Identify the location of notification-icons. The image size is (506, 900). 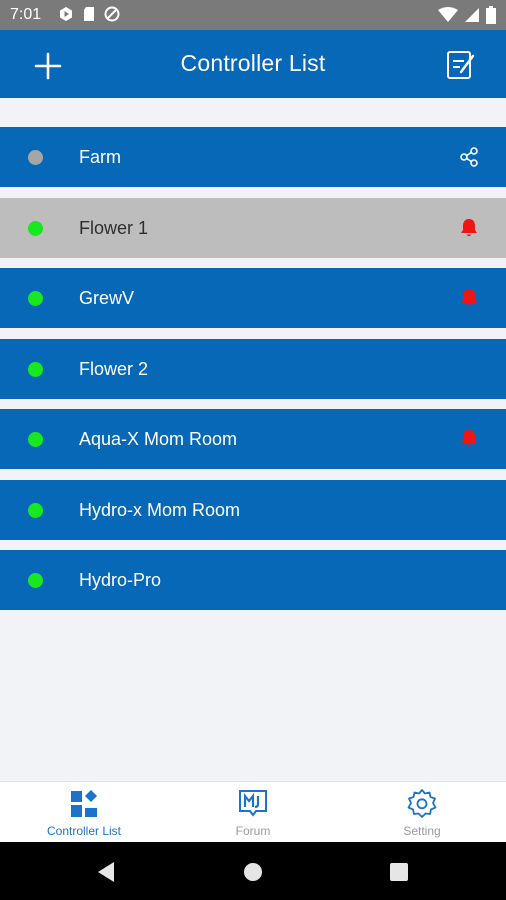
(89, 14).